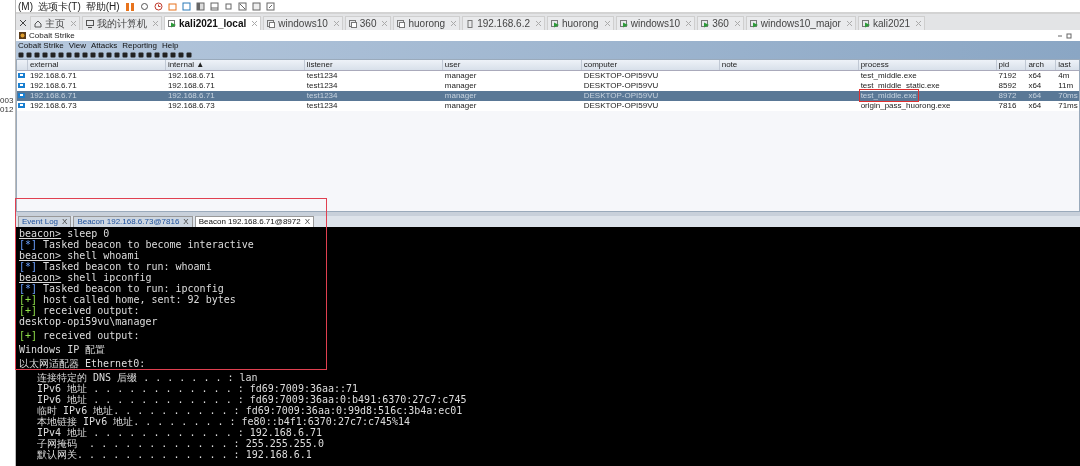  I want to click on column-header: process, so click(926, 65).